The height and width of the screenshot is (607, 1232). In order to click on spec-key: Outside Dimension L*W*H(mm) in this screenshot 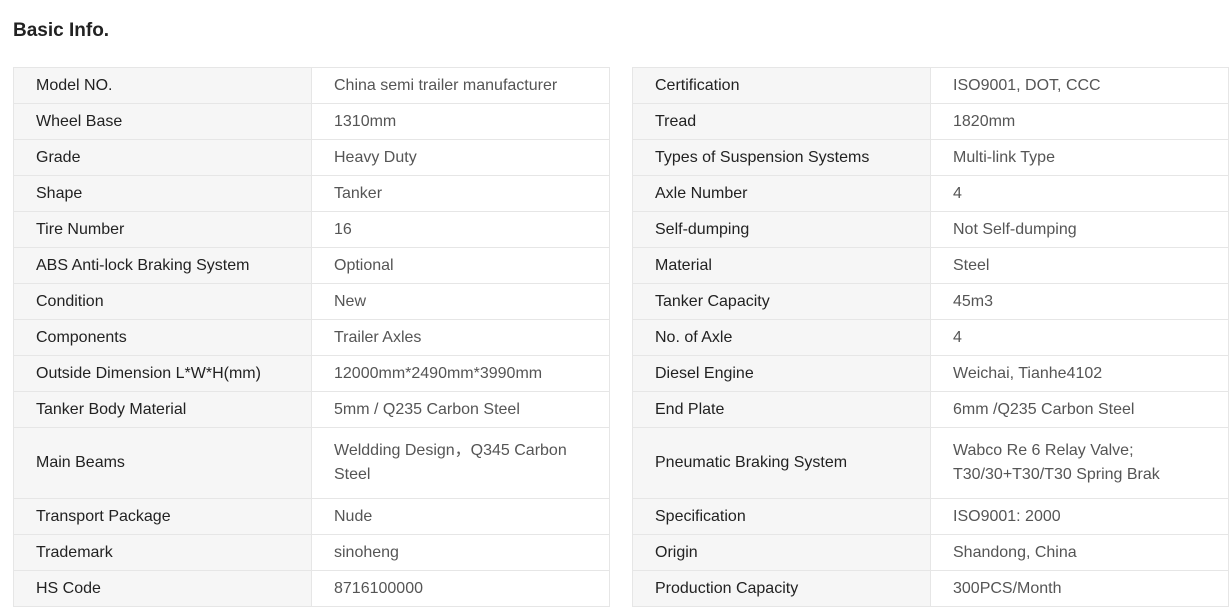, I will do `click(162, 373)`.